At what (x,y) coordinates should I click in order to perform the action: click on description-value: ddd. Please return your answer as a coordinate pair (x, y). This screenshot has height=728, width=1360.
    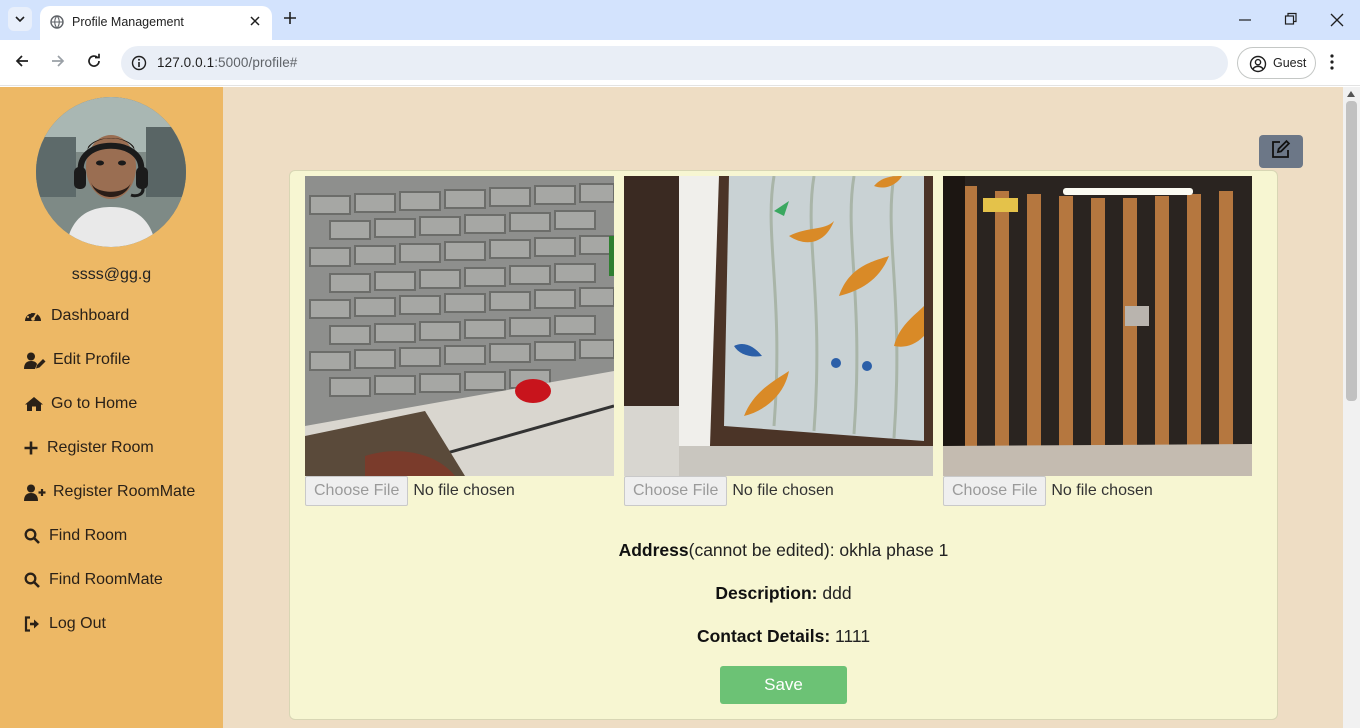
    Looking at the image, I should click on (834, 593).